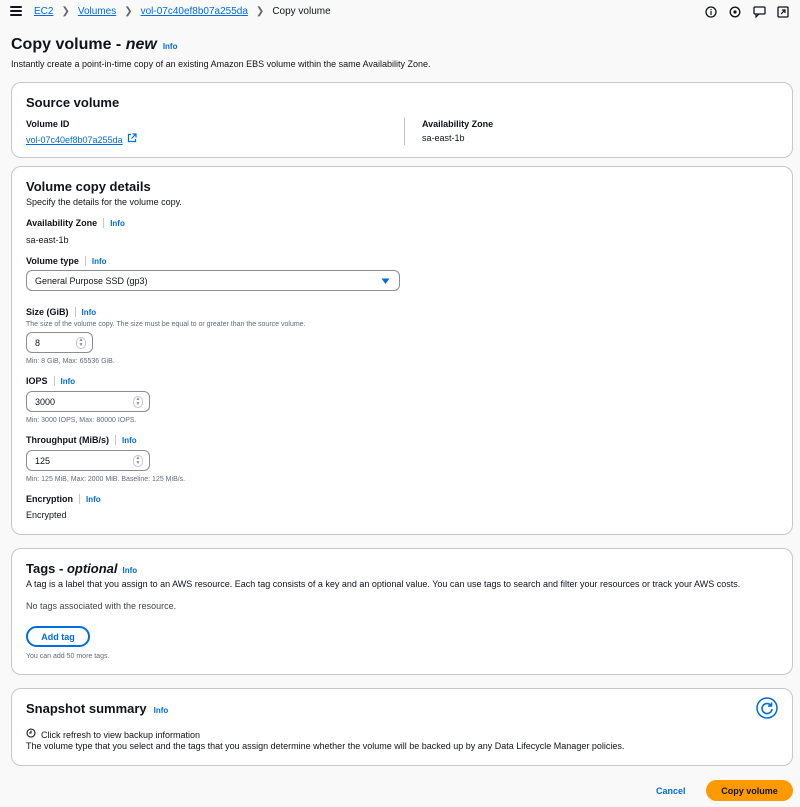 The width and height of the screenshot is (800, 807). What do you see at coordinates (711, 12) in the screenshot?
I see `info-circle-icon` at bounding box center [711, 12].